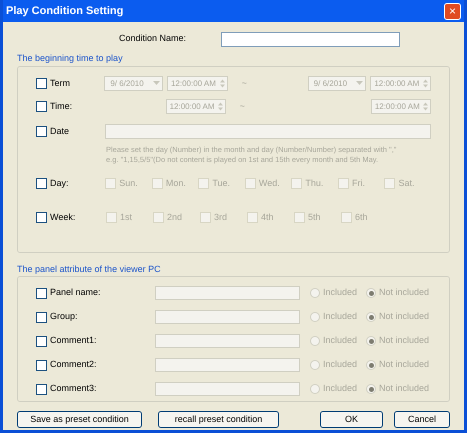  I want to click on checkbox: Week:, so click(71, 217).